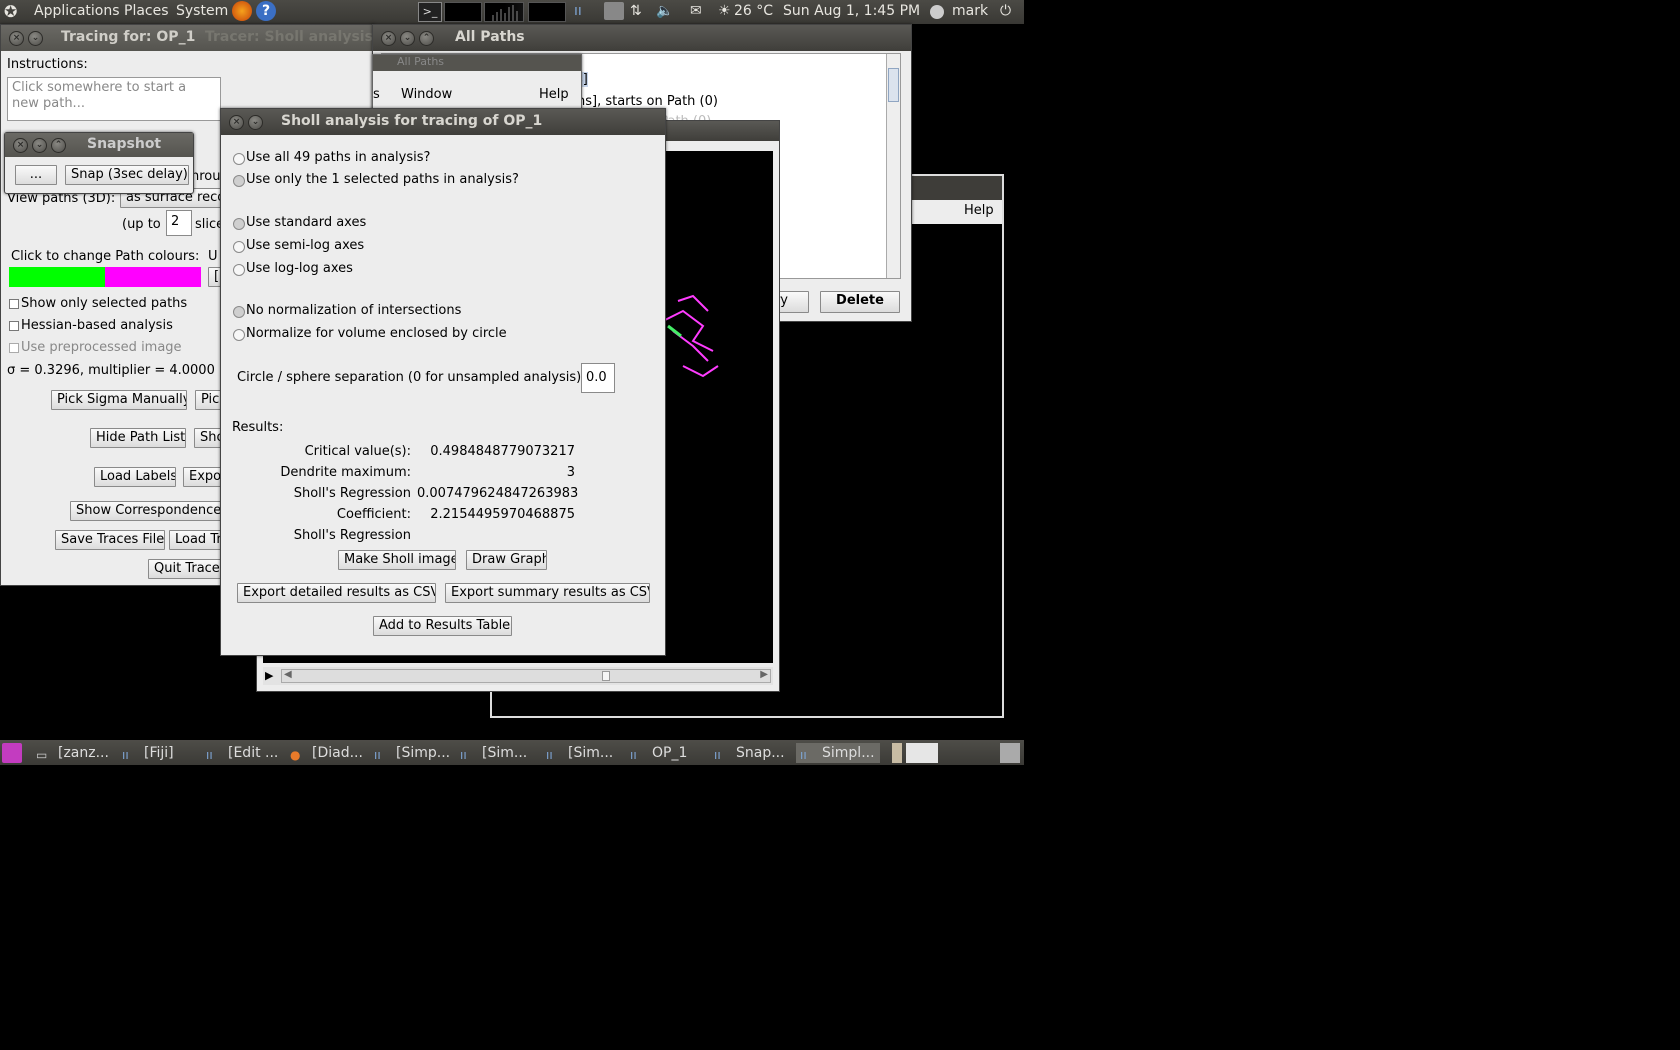  What do you see at coordinates (642, 38) in the screenshot?
I see `all-paths-titlebar: × ⌄ ⌃ All Paths` at bounding box center [642, 38].